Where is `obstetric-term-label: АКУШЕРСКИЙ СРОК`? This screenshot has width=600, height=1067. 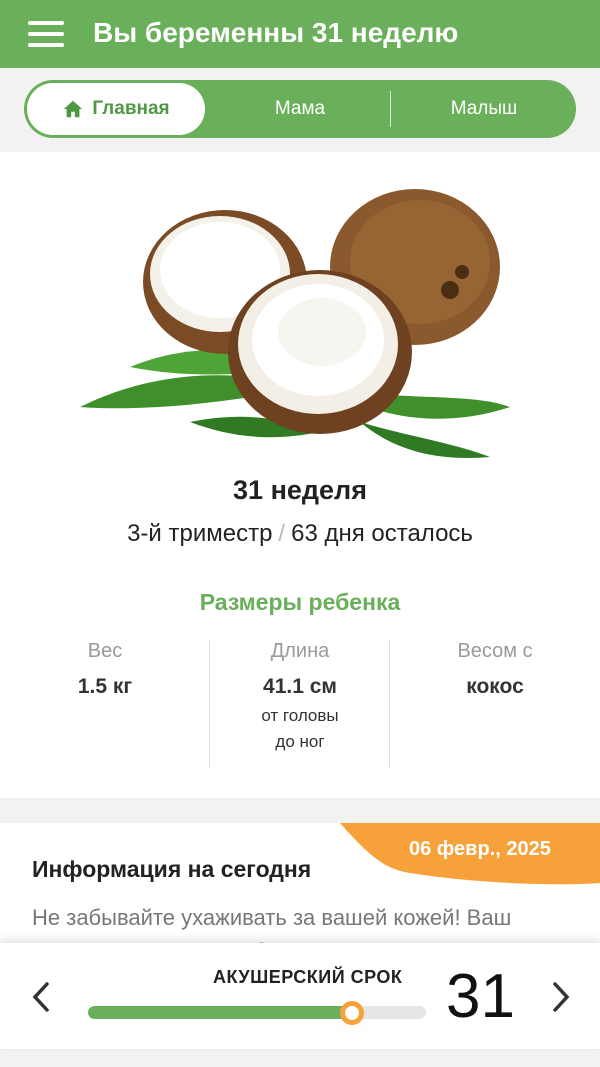 obstetric-term-label: АКУШЕРСКИЙ СРОК is located at coordinates (308, 977).